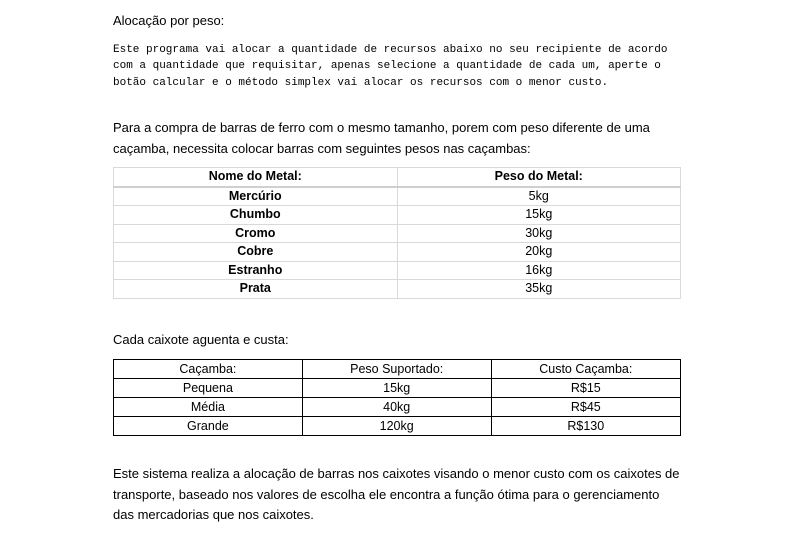 The image size is (794, 551). Describe the element at coordinates (208, 388) in the screenshot. I see `crate-name-cell: Pequena` at that location.